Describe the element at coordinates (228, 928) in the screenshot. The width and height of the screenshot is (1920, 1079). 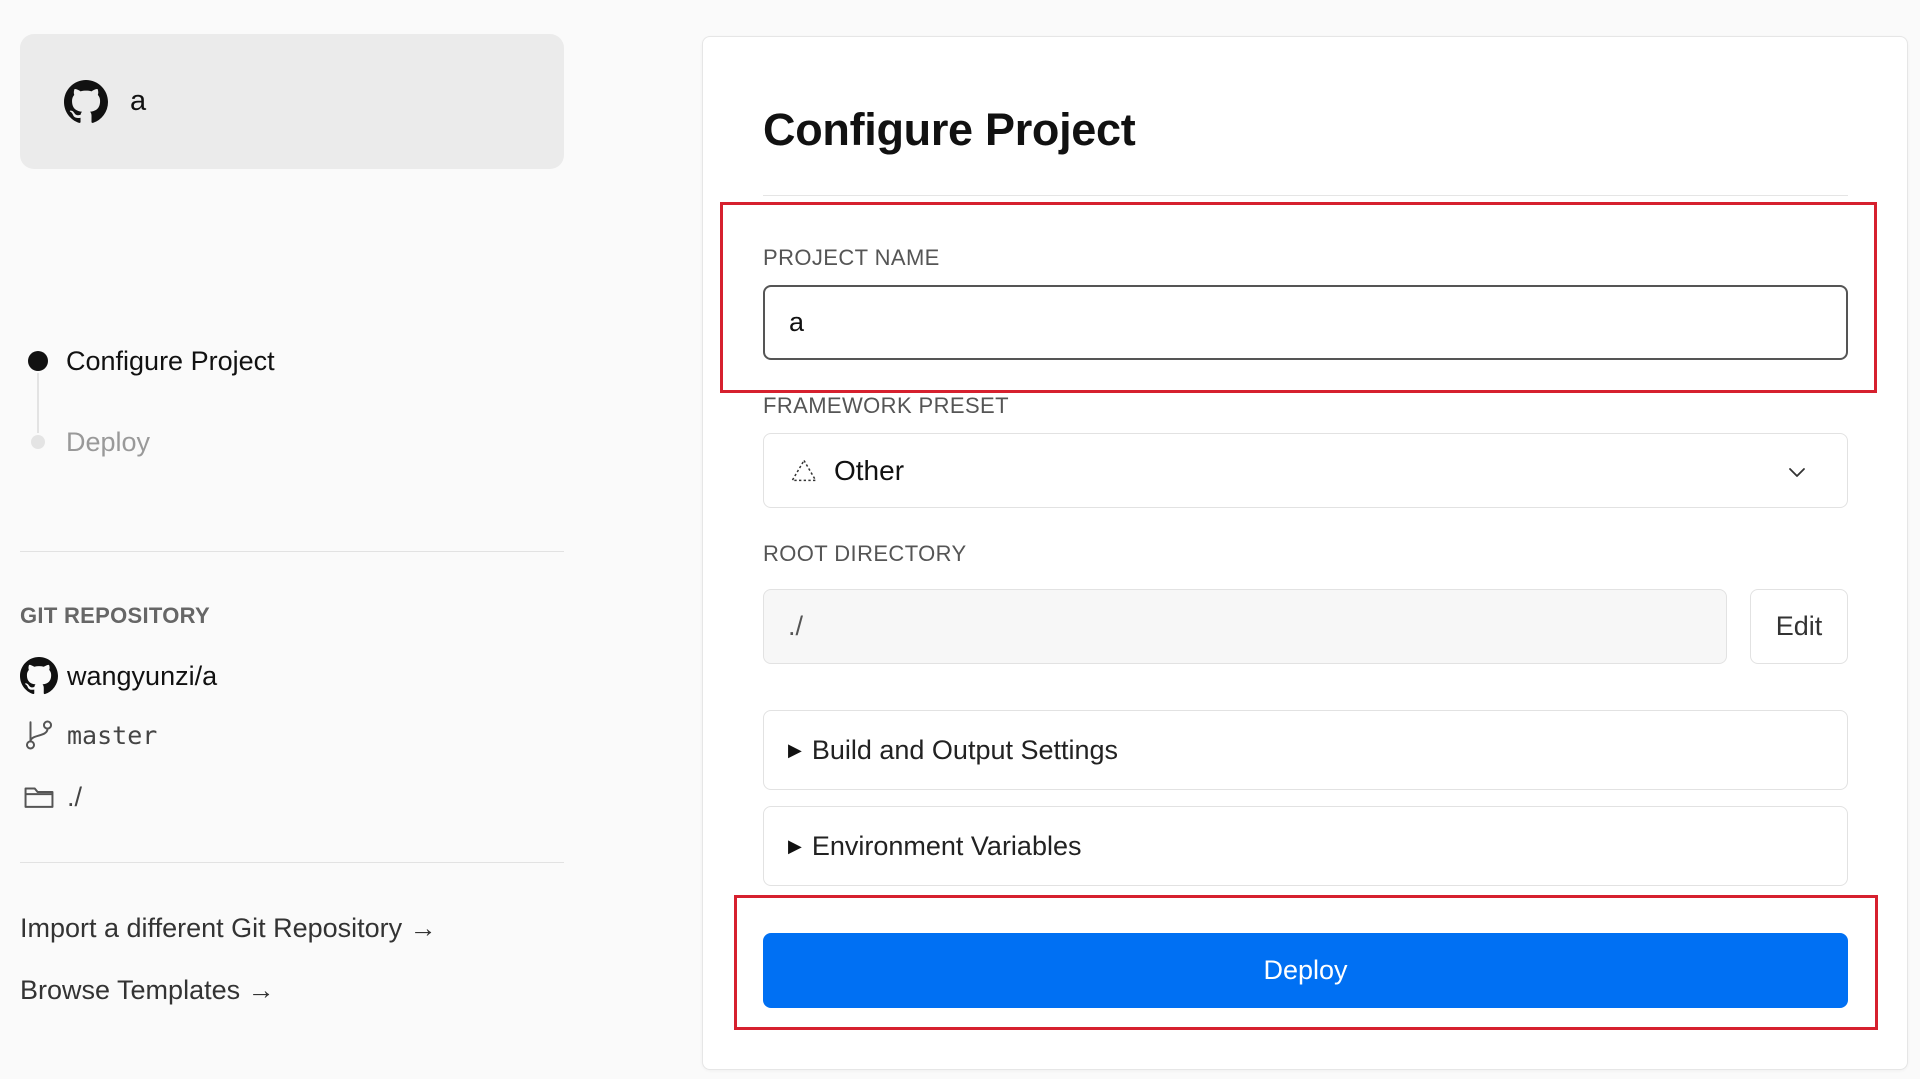
I see `import-repository-link: Import a different Git Repository →` at that location.